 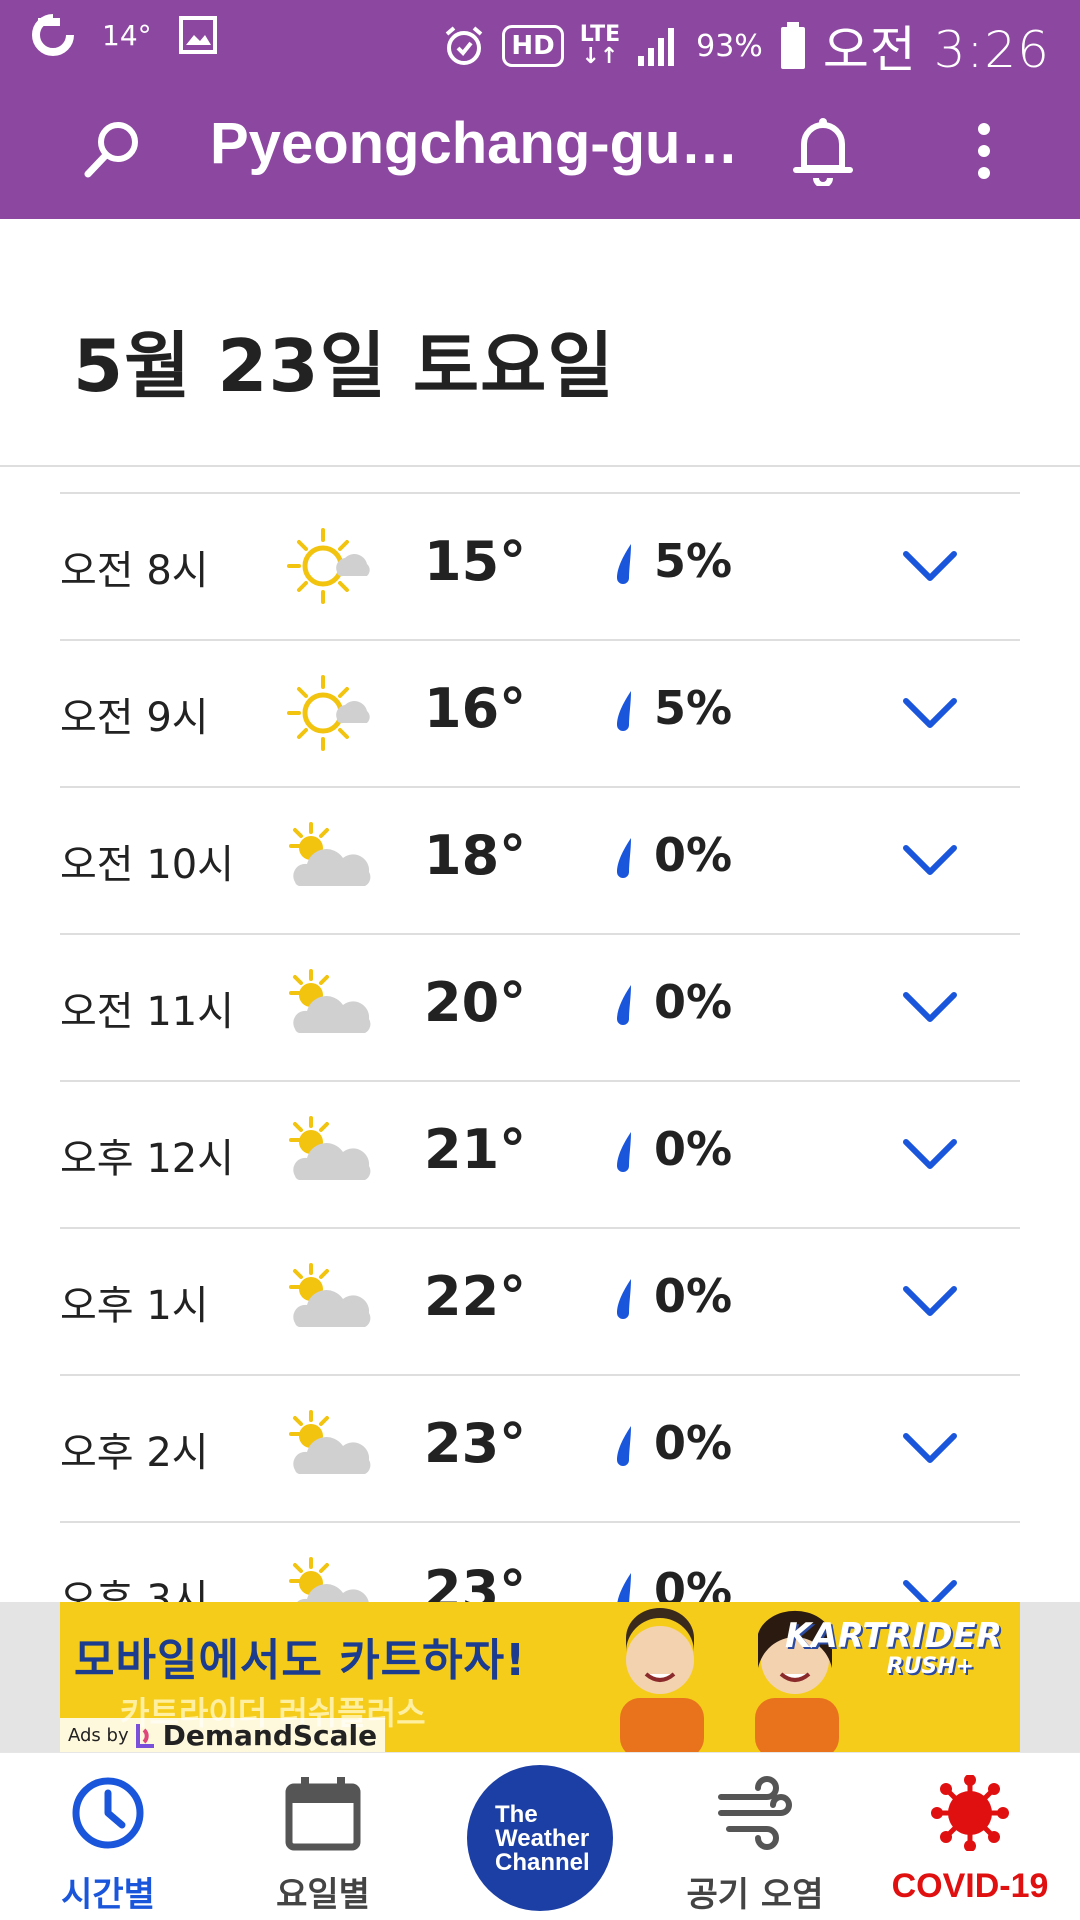 I want to click on calendar-icon, so click(x=323, y=1814).